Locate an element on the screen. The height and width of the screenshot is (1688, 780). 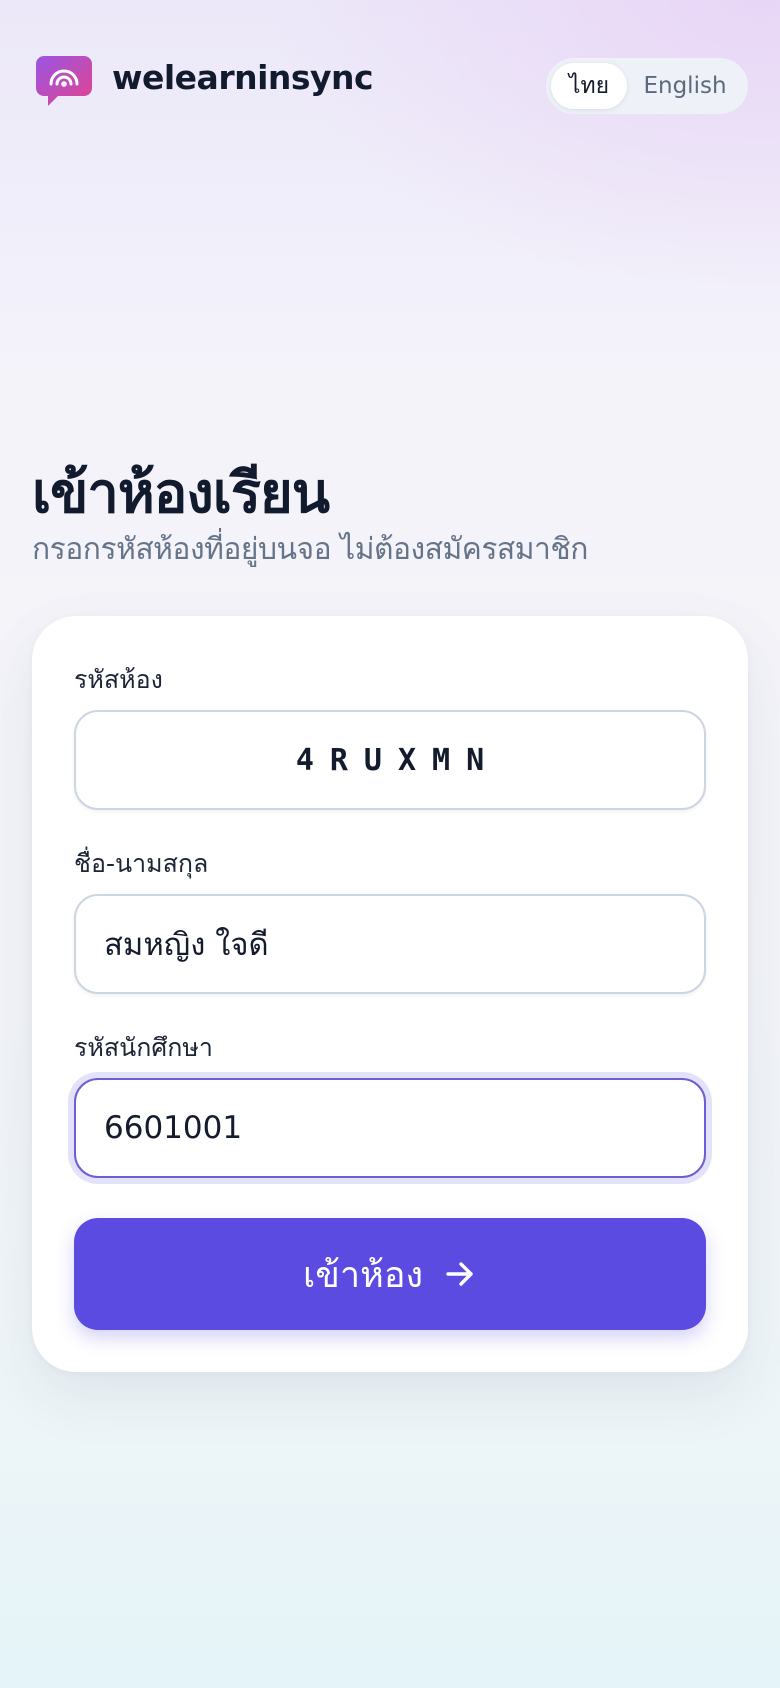
app-header: welearninsync ไทย English is located at coordinates (390, 85).